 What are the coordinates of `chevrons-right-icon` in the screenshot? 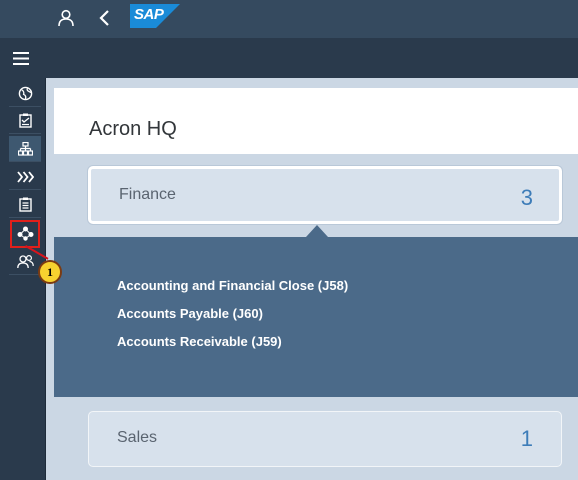 It's located at (25, 176).